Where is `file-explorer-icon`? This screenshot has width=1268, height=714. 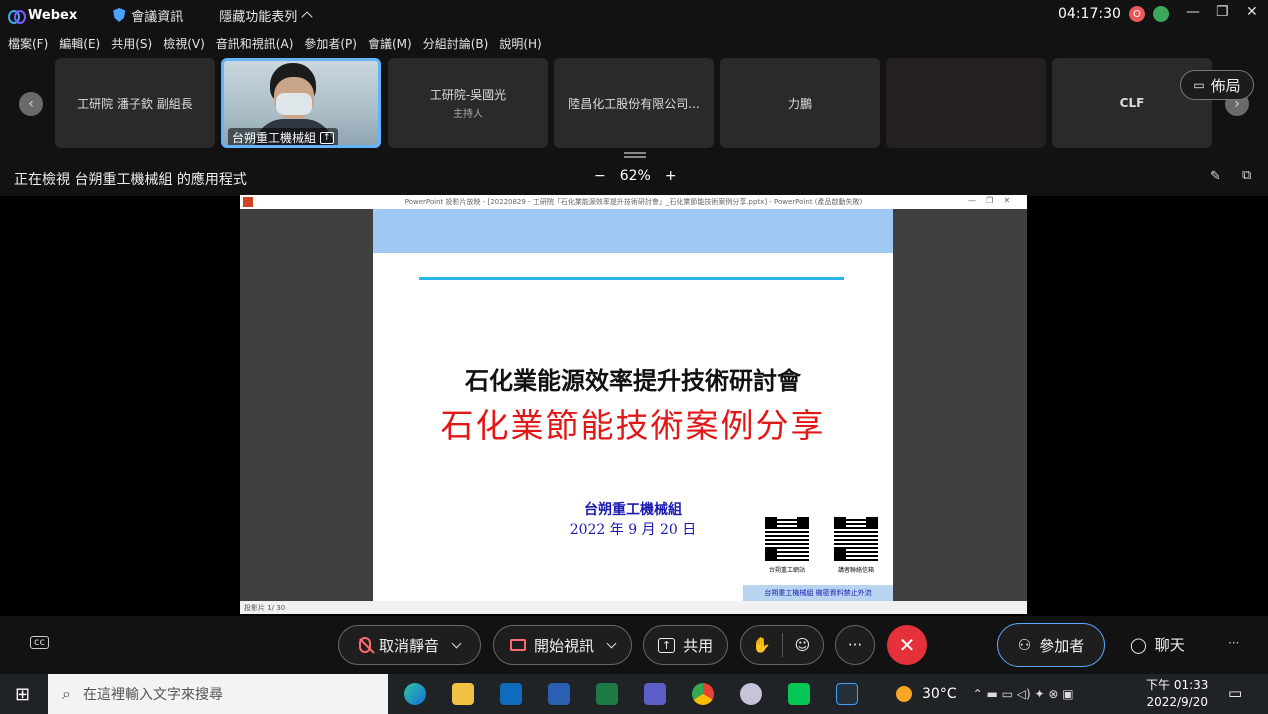
file-explorer-icon is located at coordinates (463, 694).